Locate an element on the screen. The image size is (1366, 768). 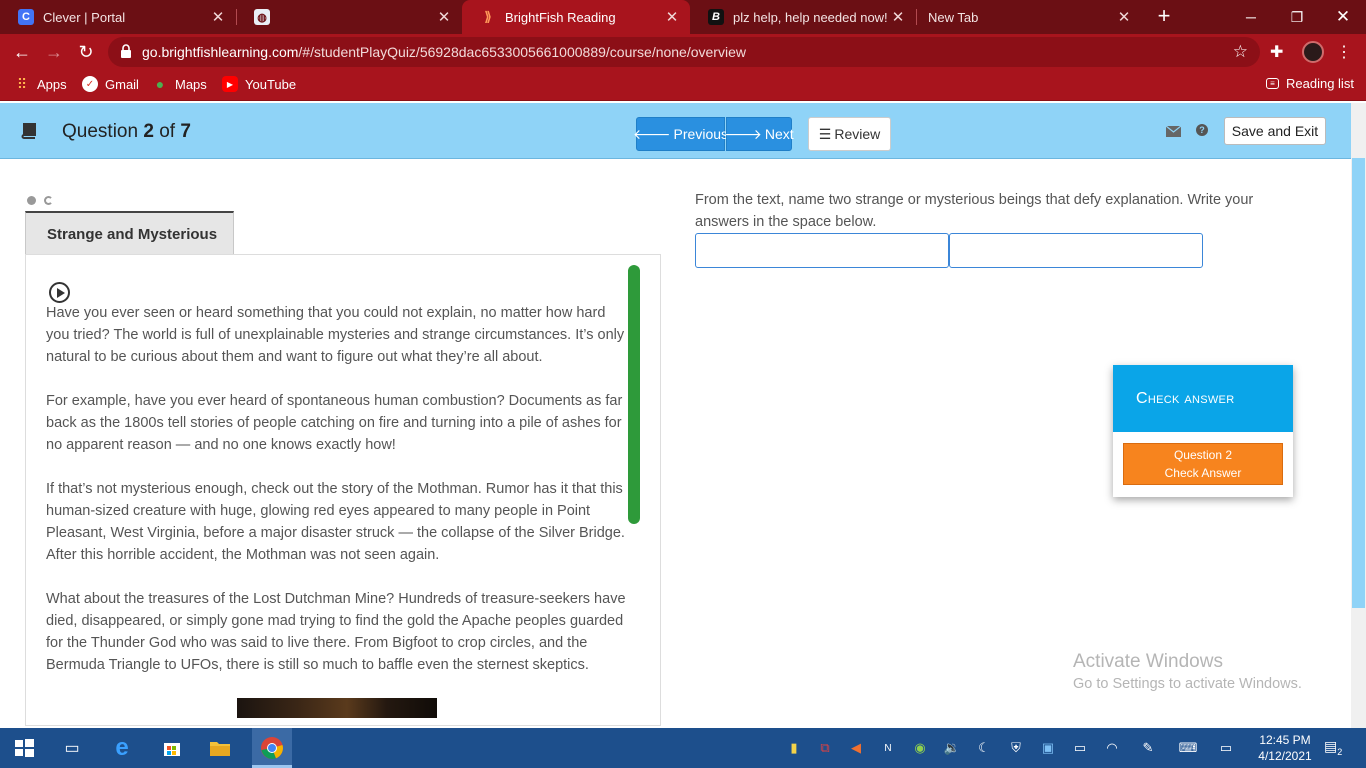
pager-dot is located at coordinates (31, 200).